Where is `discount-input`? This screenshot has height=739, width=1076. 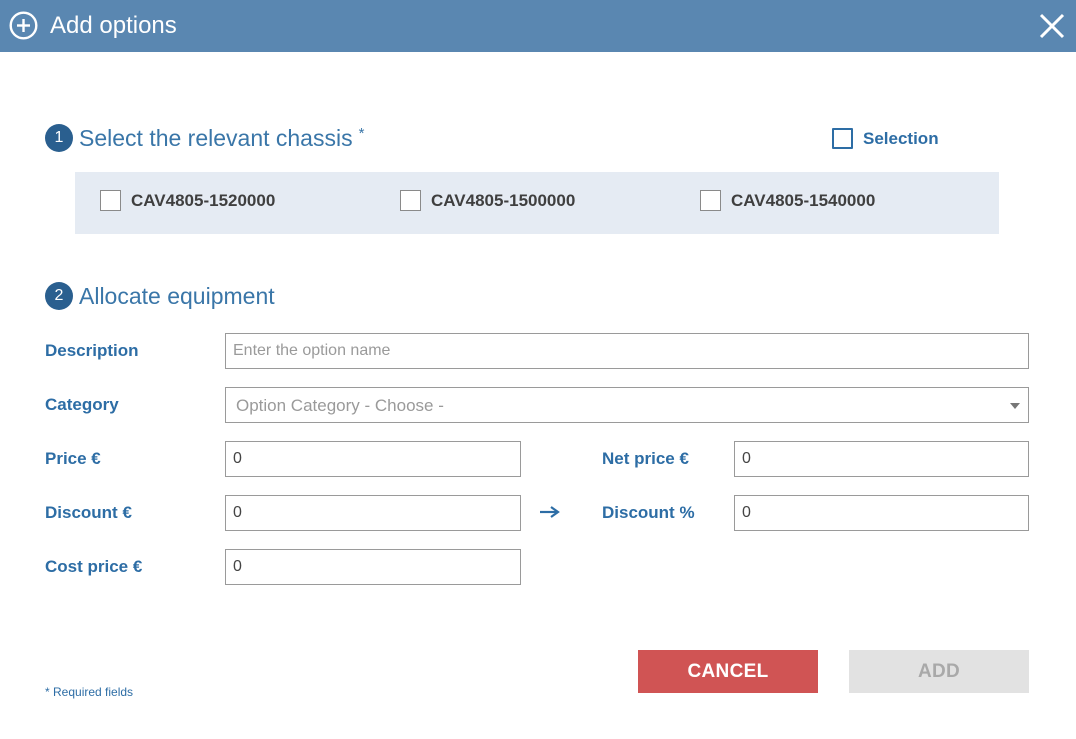 discount-input is located at coordinates (373, 513).